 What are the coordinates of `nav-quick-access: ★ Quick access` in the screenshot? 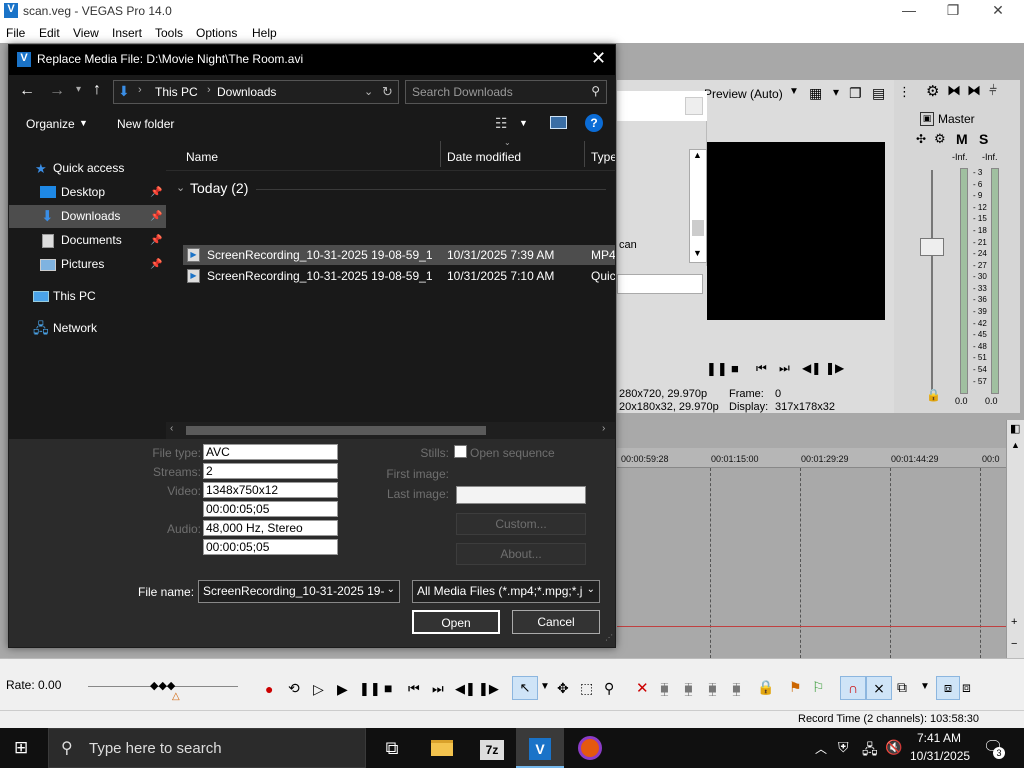 It's located at (87, 168).